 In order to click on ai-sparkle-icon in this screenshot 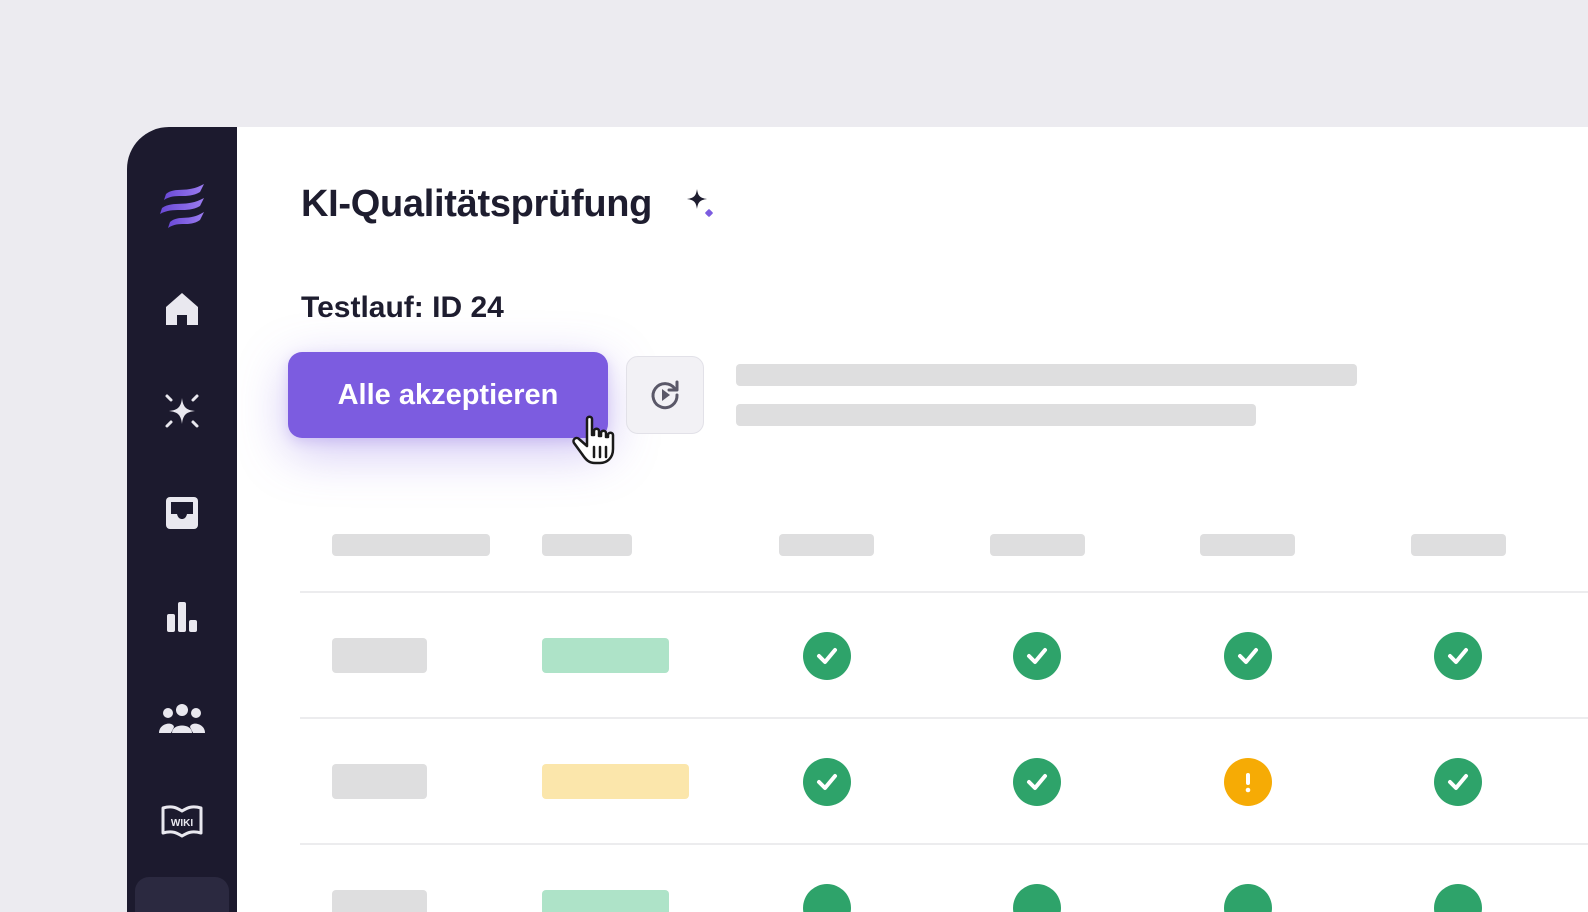, I will do `click(700, 203)`.